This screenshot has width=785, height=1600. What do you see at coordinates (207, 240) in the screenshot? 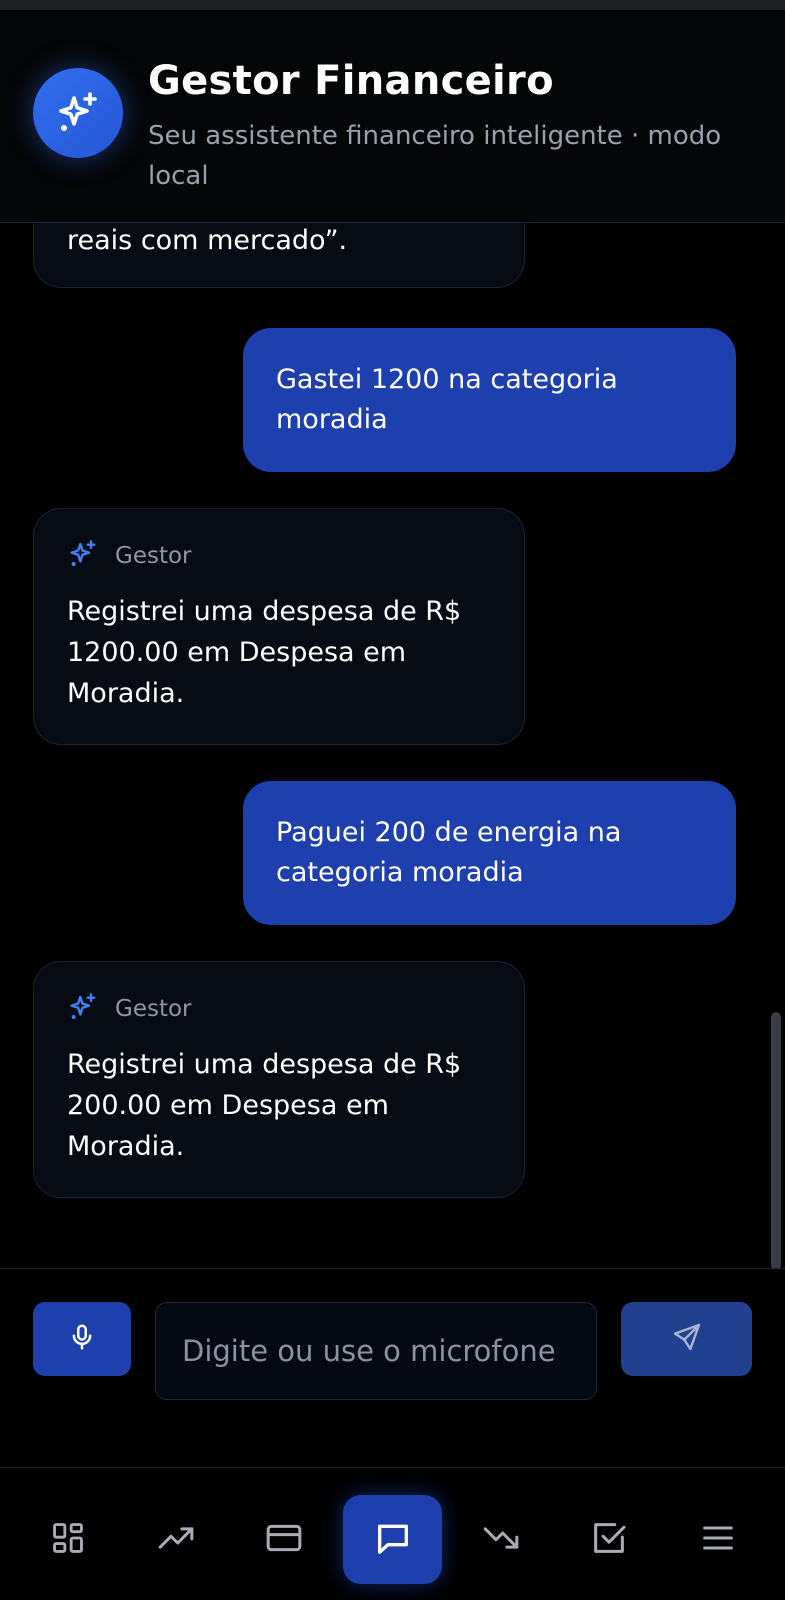
I see `message-text: reais com mercado”.` at bounding box center [207, 240].